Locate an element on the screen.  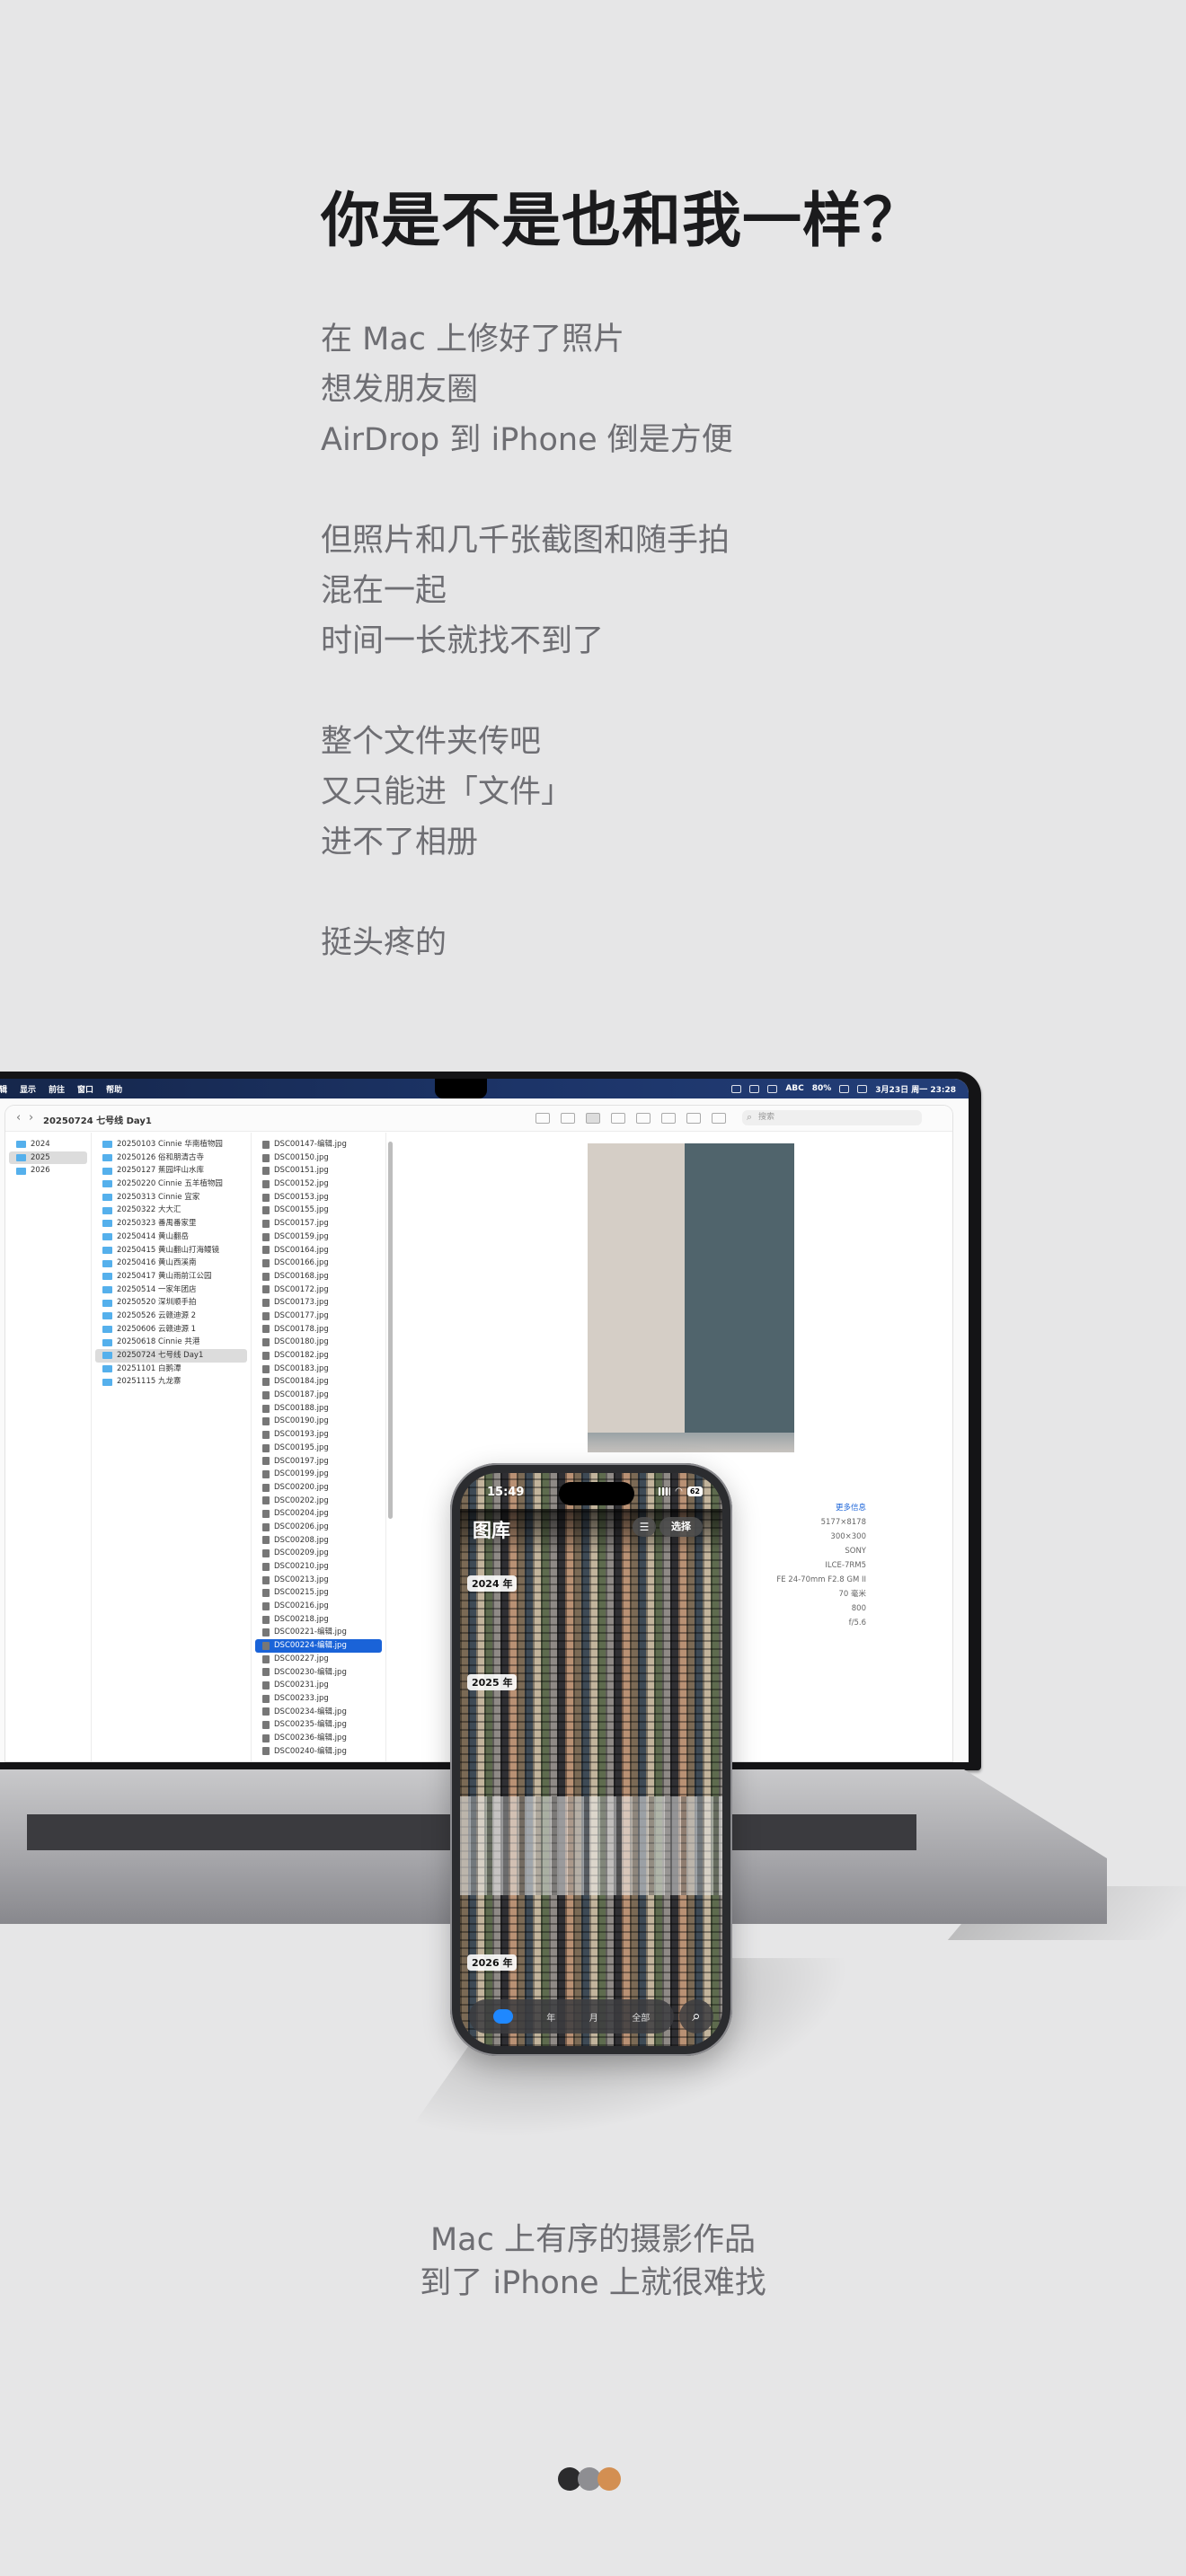
folder-row: 20250514 一家年团店 is located at coordinates (171, 1290).